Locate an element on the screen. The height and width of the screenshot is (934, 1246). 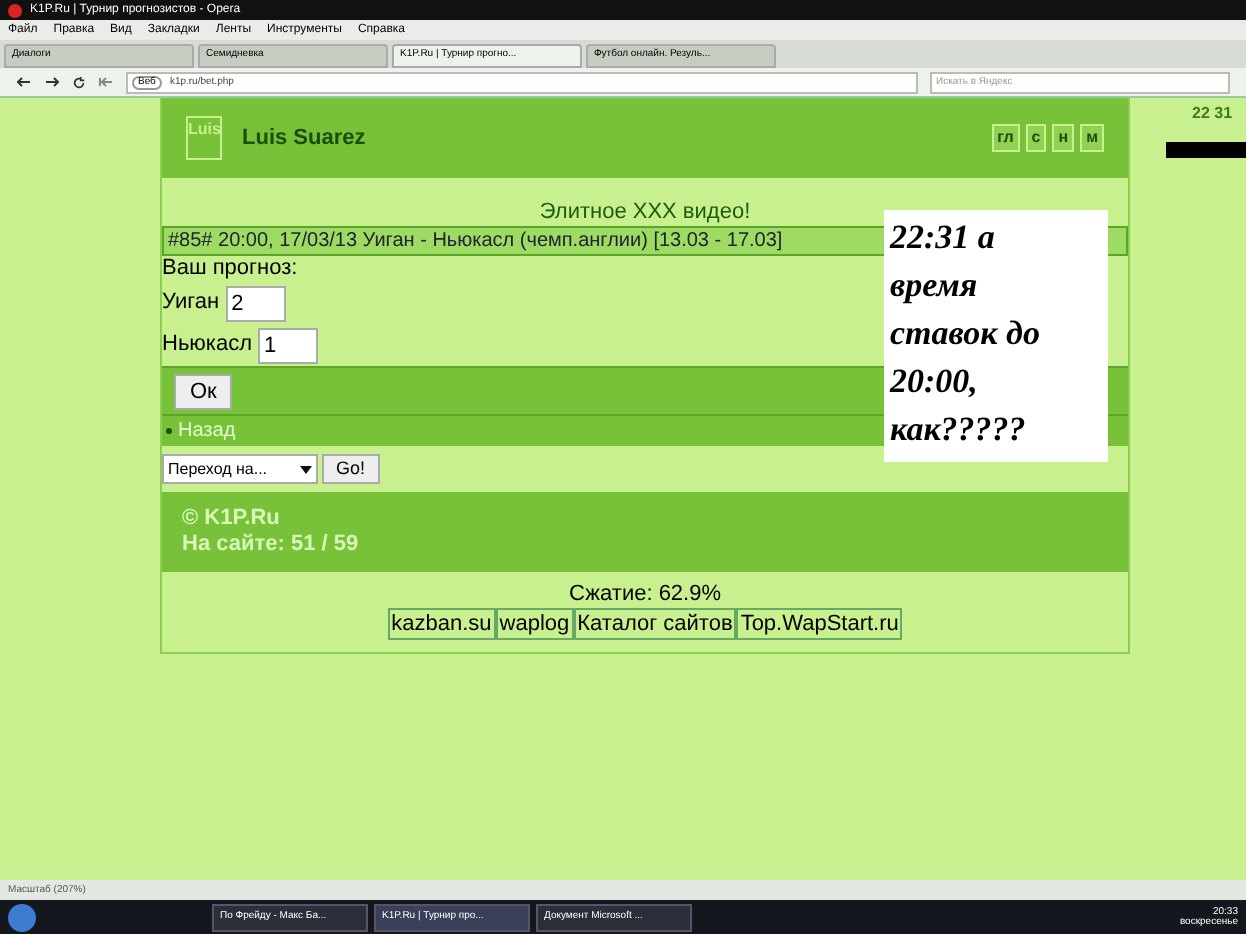
bullet-icon is located at coordinates (169, 431).